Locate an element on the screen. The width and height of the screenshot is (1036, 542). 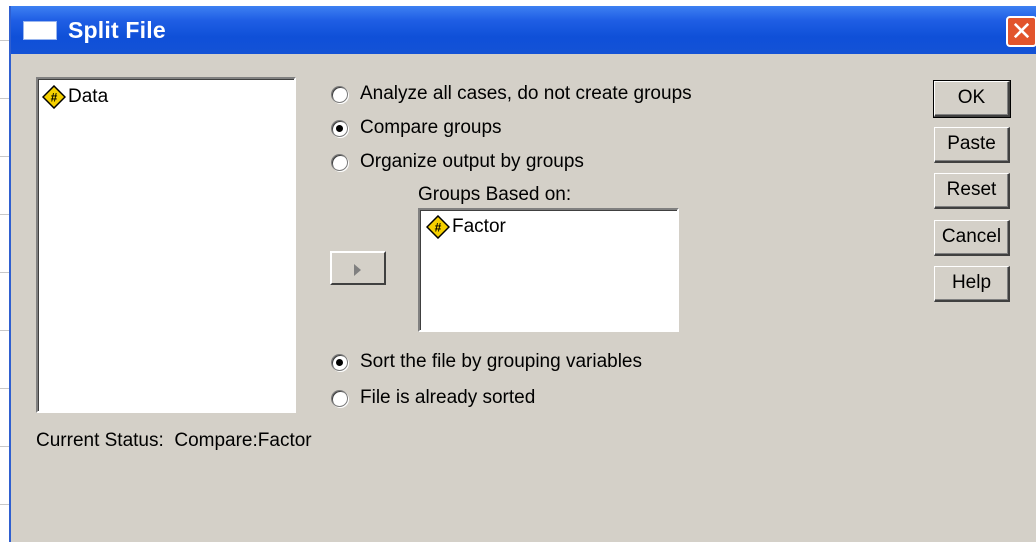
move-variable-button is located at coordinates (358, 268).